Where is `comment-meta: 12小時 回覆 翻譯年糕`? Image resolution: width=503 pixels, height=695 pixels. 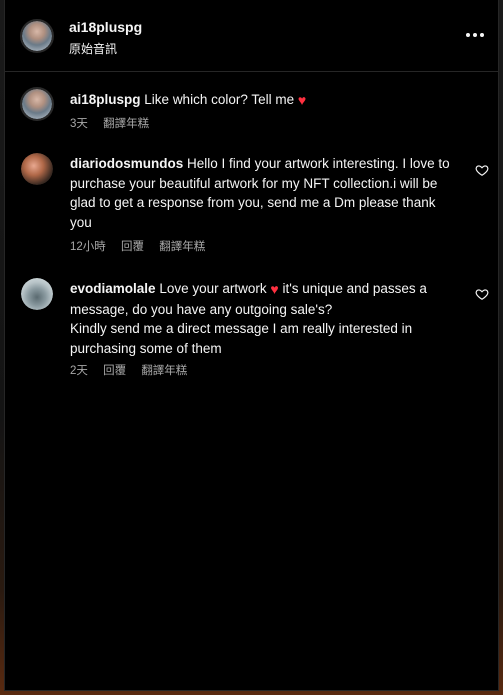 comment-meta: 12小時 回覆 翻譯年糕 is located at coordinates (143, 246).